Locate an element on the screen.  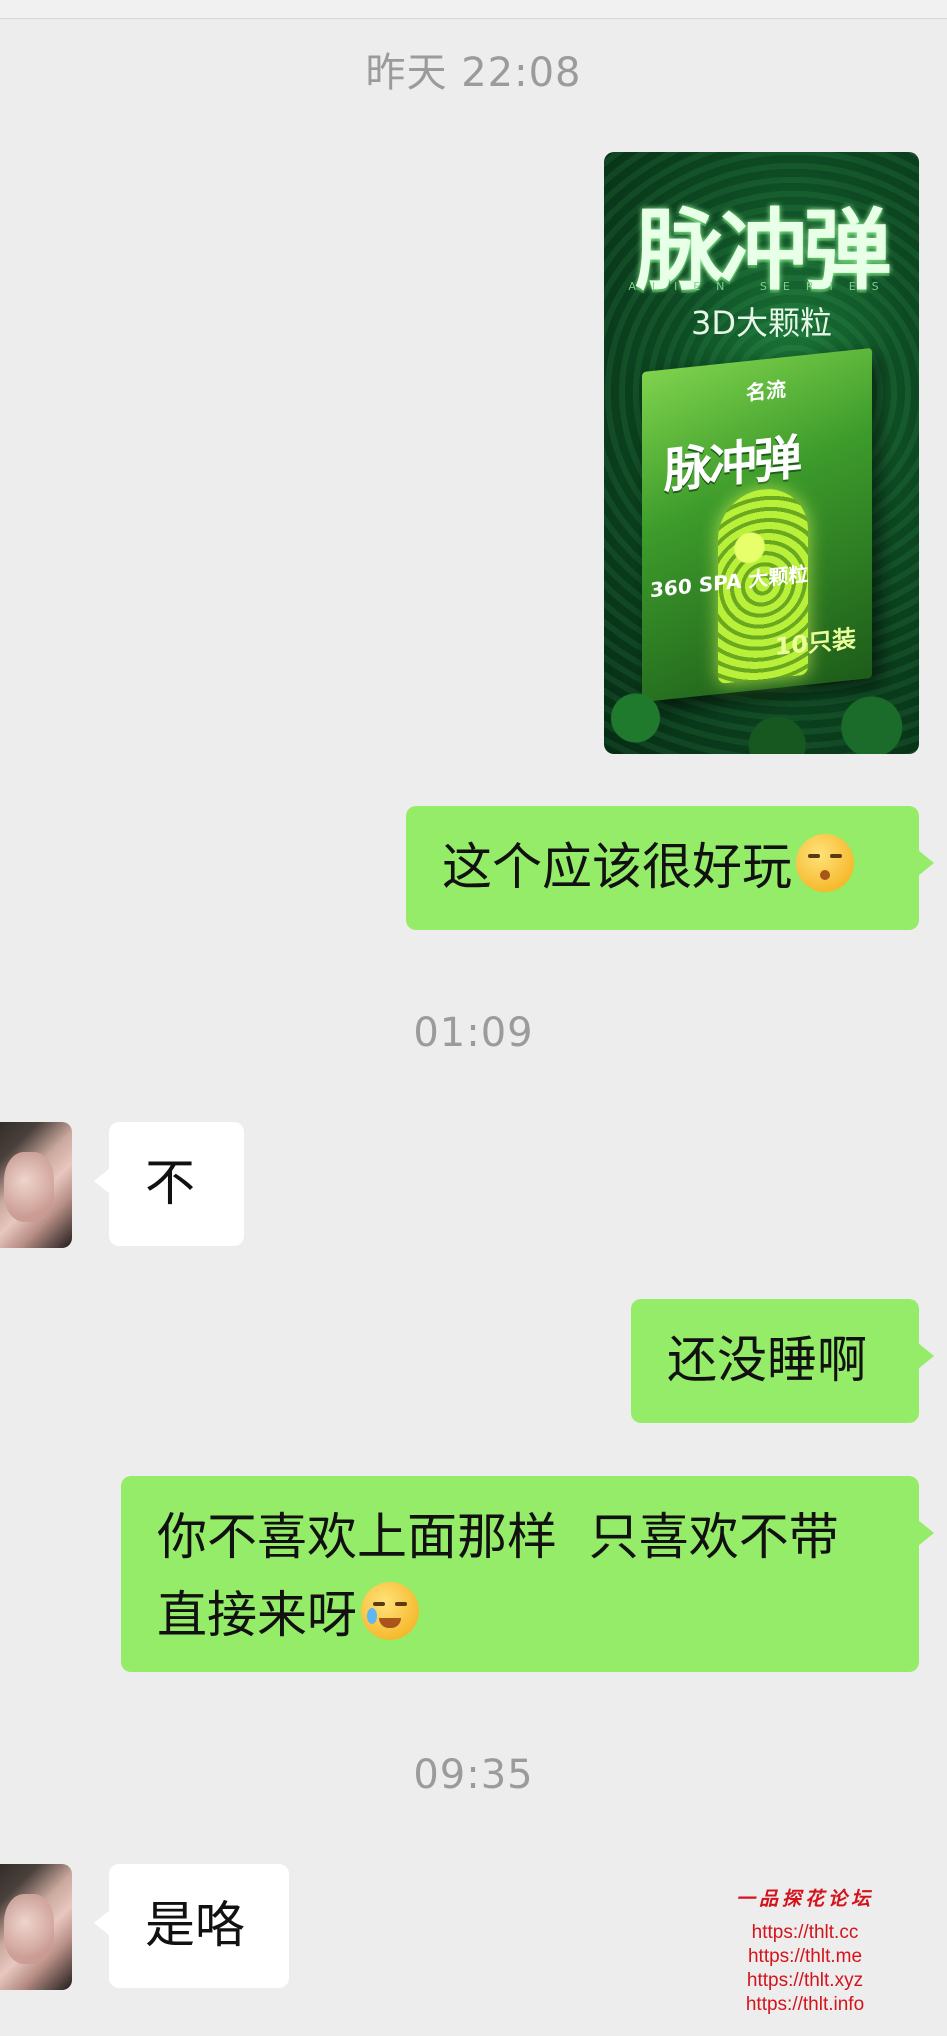
image-subtitle: 3D大颗粒 is located at coordinates (761, 323).